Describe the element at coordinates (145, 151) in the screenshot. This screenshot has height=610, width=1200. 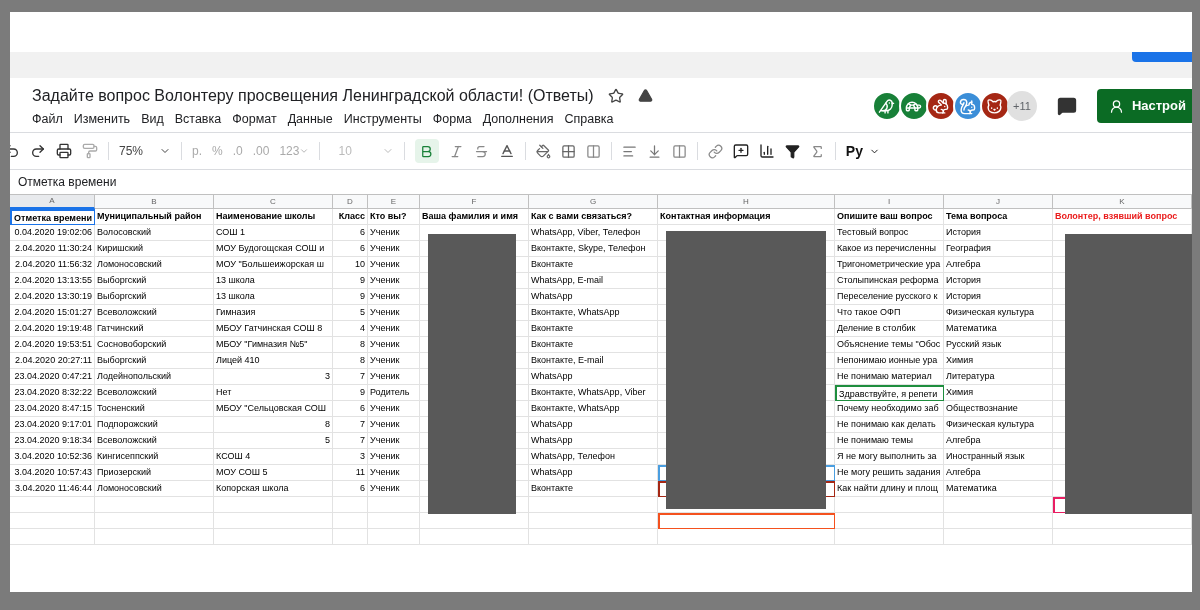
I see `zoom-select: 75%` at that location.